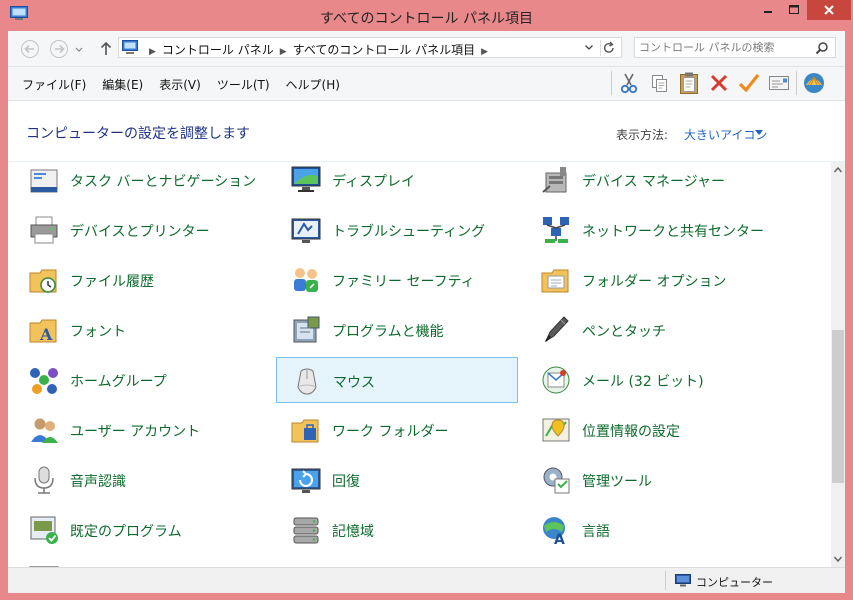 The image size is (853, 600). Describe the element at coordinates (397, 480) in the screenshot. I see `control-panel-item: 回復` at that location.